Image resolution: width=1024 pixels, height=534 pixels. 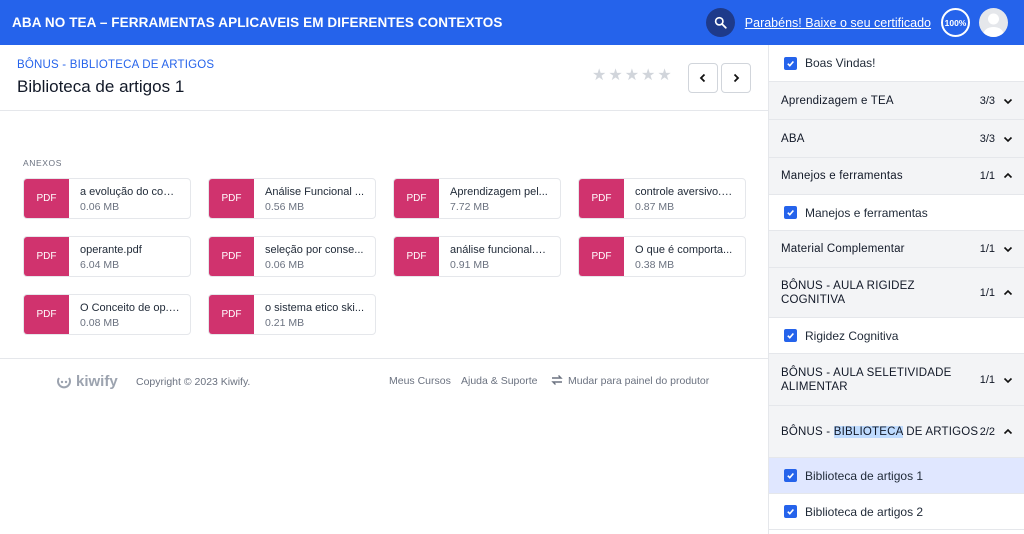 I want to click on previous-lesson-button, so click(x=703, y=78).